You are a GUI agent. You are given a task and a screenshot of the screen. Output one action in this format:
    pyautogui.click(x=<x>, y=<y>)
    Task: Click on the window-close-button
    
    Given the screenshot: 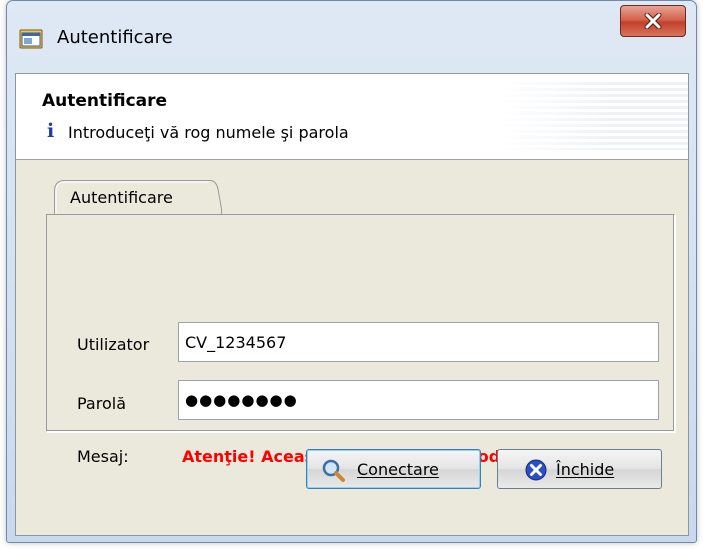 What is the action you would take?
    pyautogui.click(x=653, y=21)
    